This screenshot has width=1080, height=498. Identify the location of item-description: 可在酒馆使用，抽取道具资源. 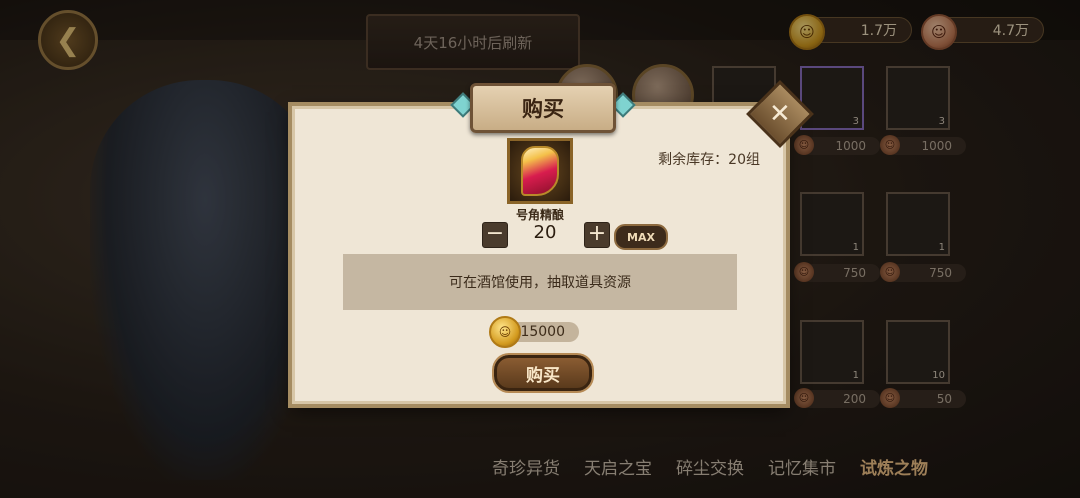
(540, 282).